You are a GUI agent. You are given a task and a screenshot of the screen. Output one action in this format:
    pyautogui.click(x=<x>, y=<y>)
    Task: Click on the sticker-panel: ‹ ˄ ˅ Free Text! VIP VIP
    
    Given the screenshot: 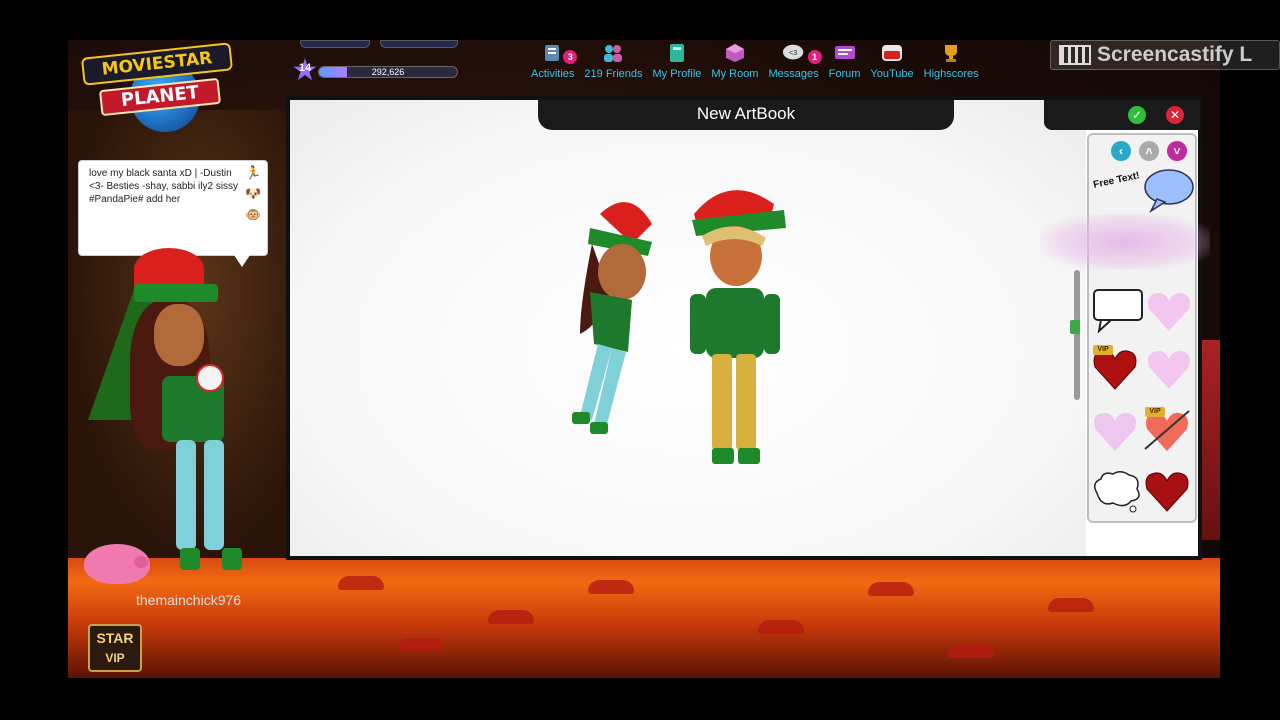 What is the action you would take?
    pyautogui.click(x=1142, y=328)
    